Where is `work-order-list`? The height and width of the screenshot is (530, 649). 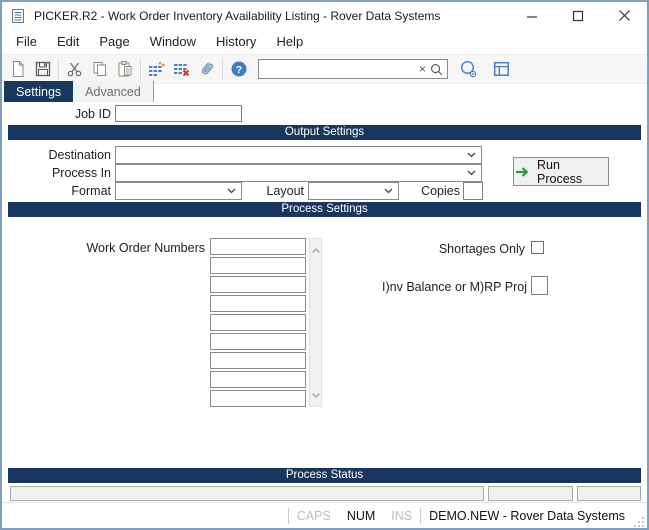 work-order-list is located at coordinates (258, 323).